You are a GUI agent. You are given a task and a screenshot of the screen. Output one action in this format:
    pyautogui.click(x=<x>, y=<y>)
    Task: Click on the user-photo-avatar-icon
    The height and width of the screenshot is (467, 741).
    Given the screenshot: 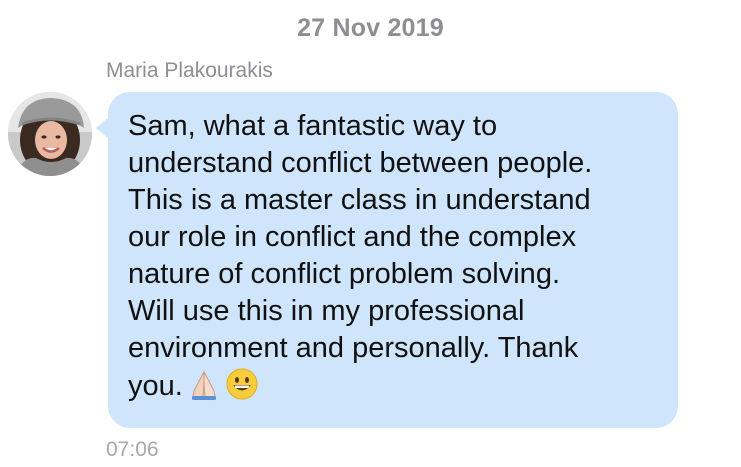 What is the action you would take?
    pyautogui.click(x=50, y=134)
    